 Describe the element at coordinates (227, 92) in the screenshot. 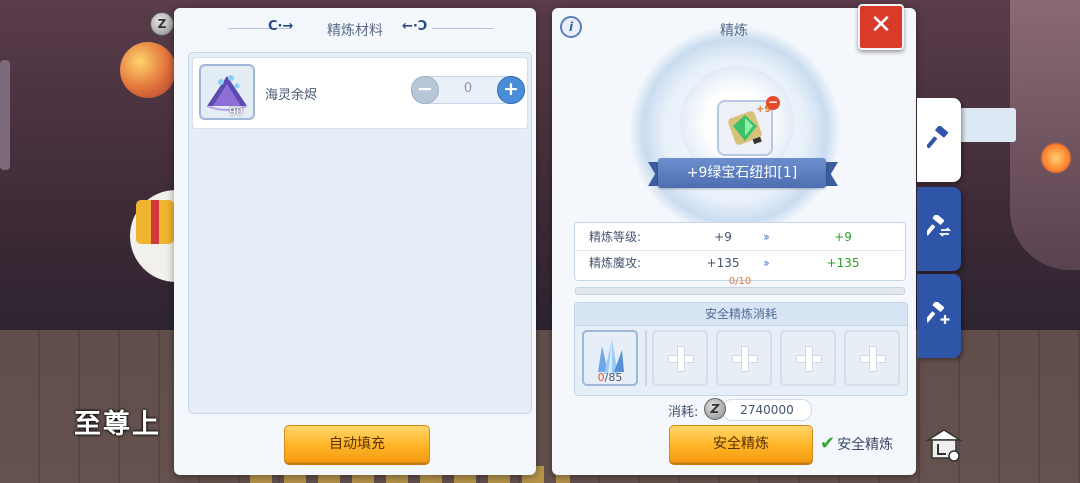

I see `sea-spirit-ember-icon: 90` at that location.